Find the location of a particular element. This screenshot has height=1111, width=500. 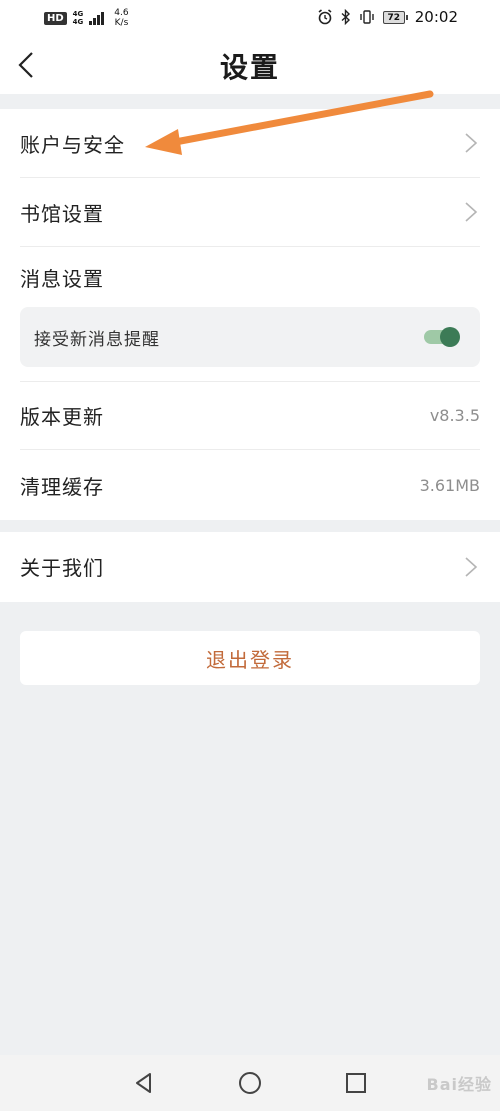

toggle-knob is located at coordinates (450, 337).